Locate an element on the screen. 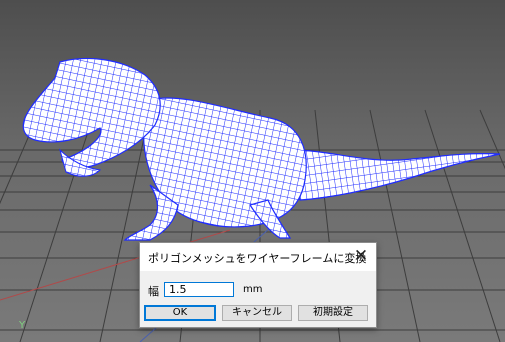 This screenshot has height=342, width=505. close-icon: ✕ is located at coordinates (361, 257).